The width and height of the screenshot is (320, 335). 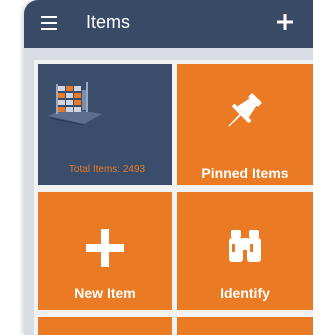 I want to click on new-item-tile: New Item, so click(x=105, y=251).